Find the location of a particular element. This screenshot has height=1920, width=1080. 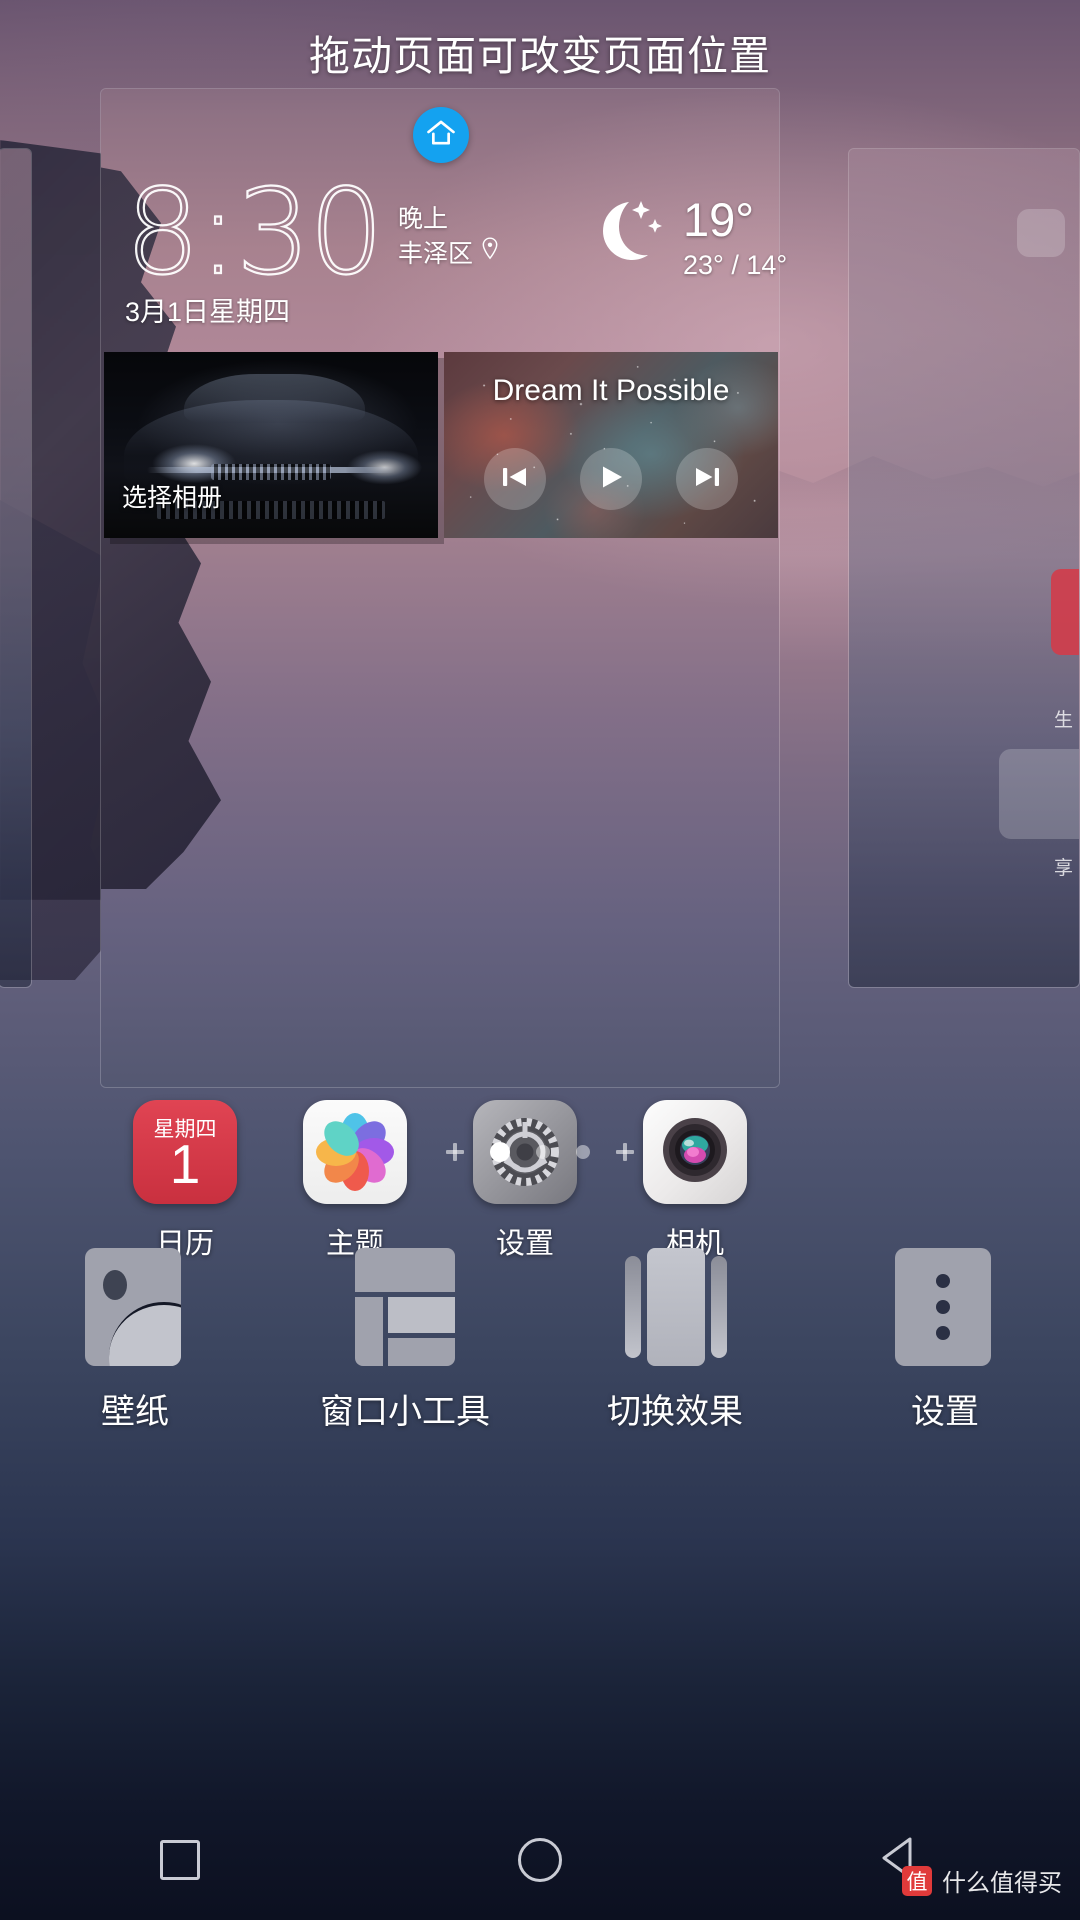

wallpaper-icon is located at coordinates (135, 1307).